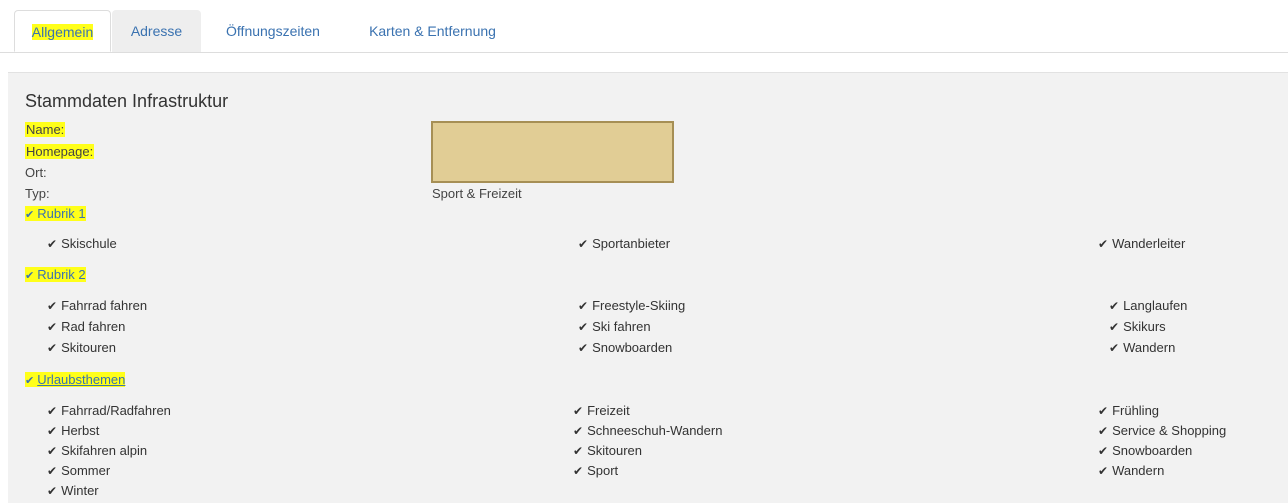  What do you see at coordinates (477, 193) in the screenshot?
I see `typ-value: Sport & Freizeit` at bounding box center [477, 193].